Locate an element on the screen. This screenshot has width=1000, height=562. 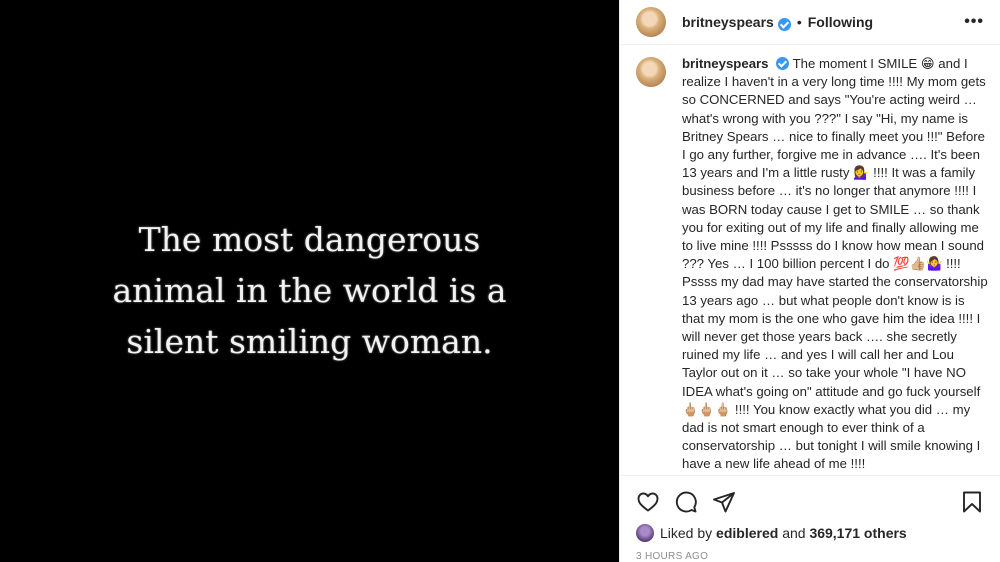
header-username: britneyspears is located at coordinates (728, 22).